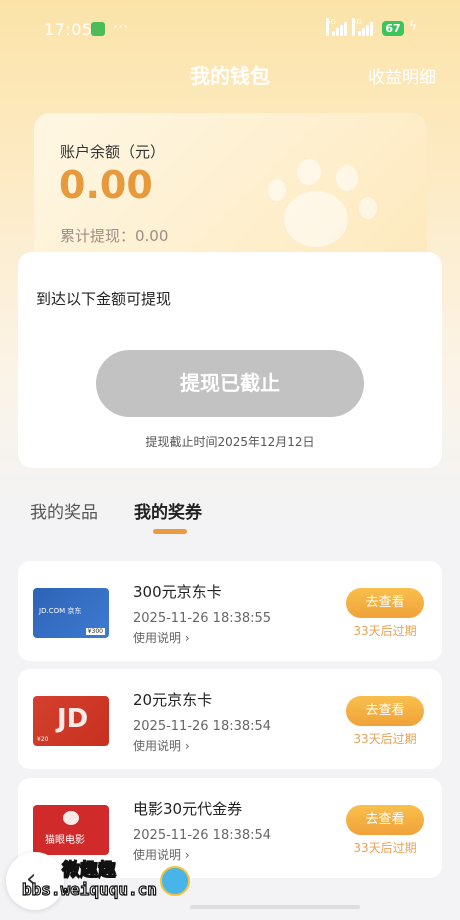  What do you see at coordinates (402, 75) in the screenshot?
I see `earnings-detail-link: 收益明细` at bounding box center [402, 75].